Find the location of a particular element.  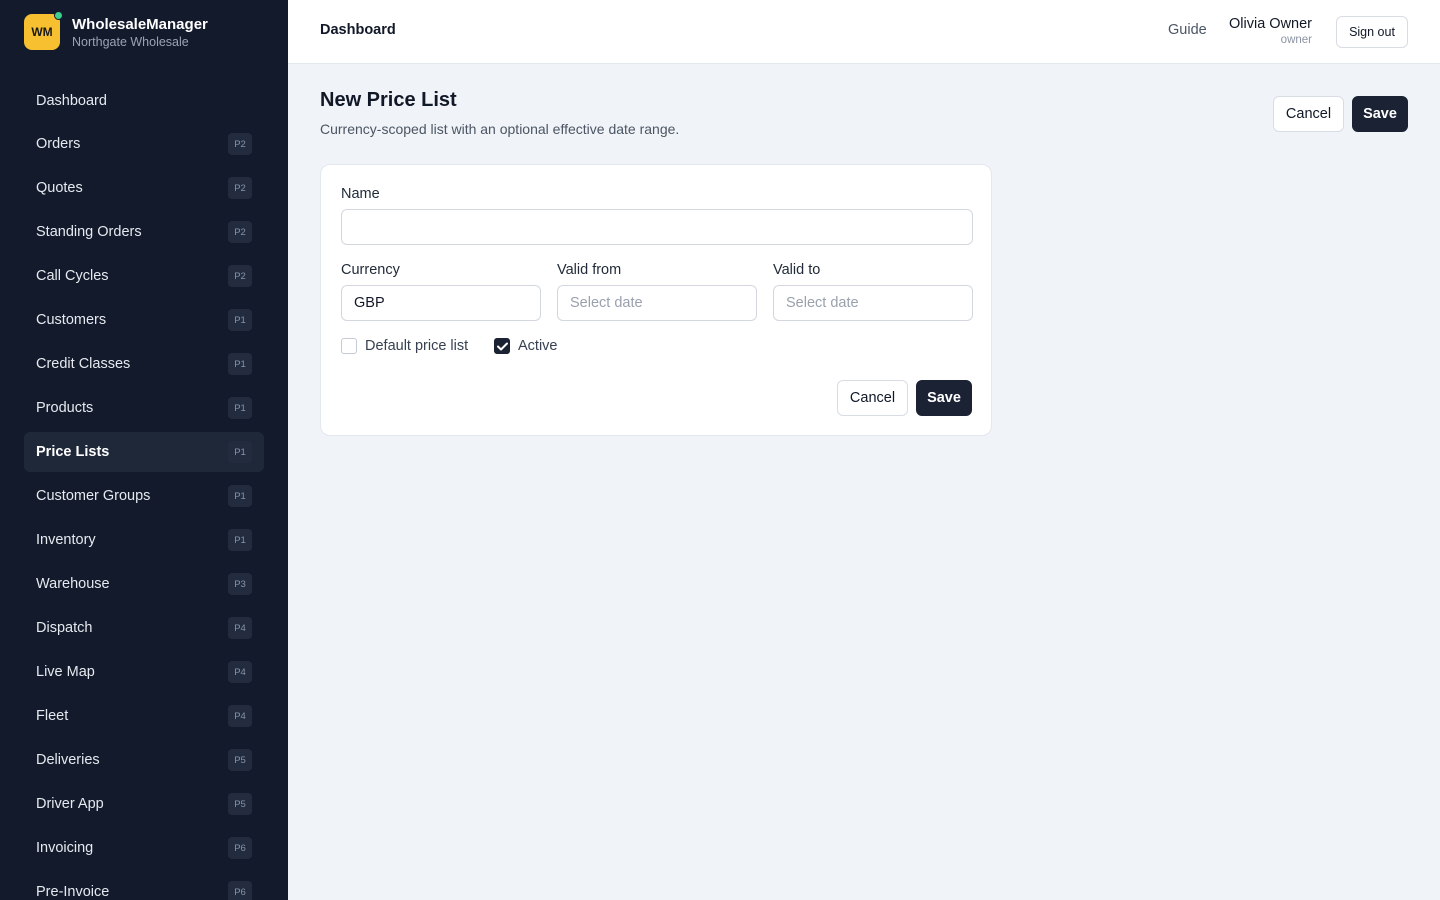

sidebar-item-price-lists: Price Lists P1 is located at coordinates (144, 452).